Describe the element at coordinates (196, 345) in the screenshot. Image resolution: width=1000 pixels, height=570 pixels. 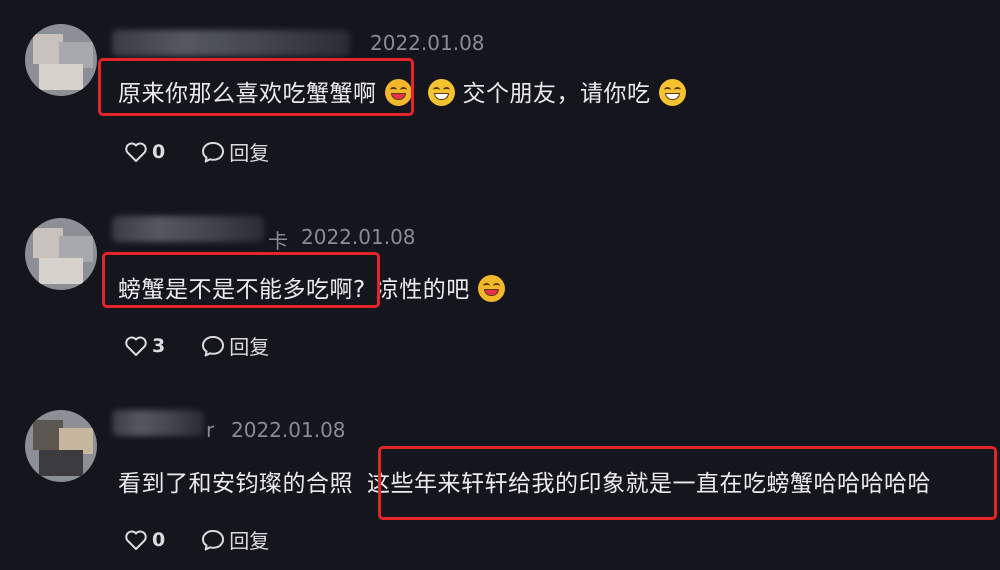
I see `comment-actions: 3 回复` at that location.